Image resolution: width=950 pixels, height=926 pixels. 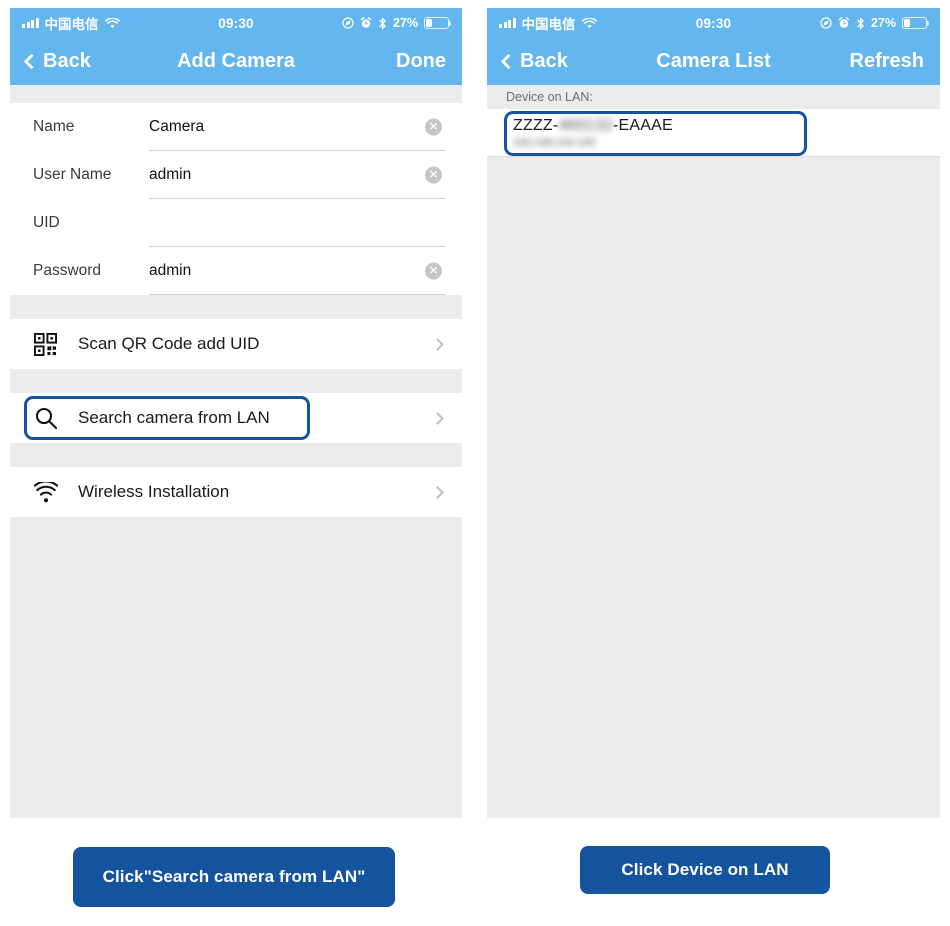 I want to click on form-row-uid: UID, so click(x=236, y=223).